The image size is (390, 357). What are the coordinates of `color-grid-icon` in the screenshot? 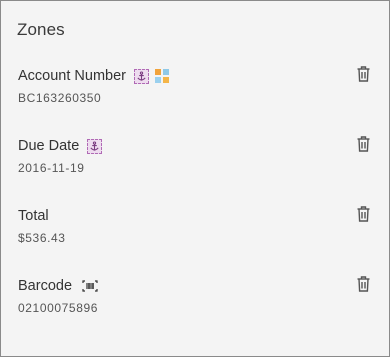 It's located at (162, 76).